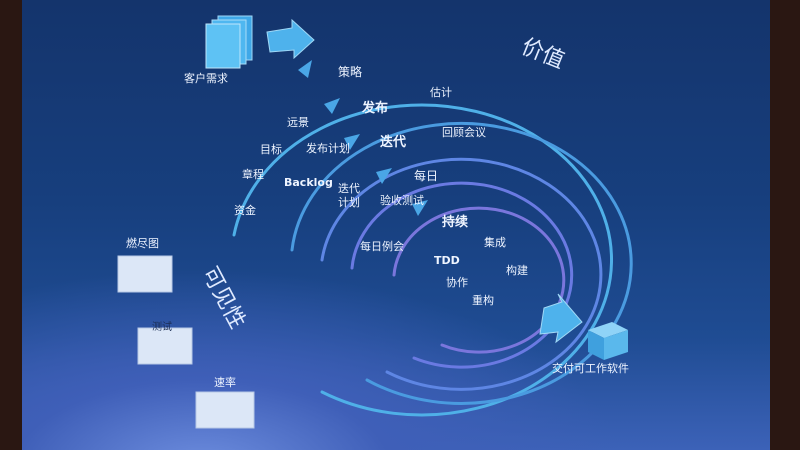  Describe the element at coordinates (165, 346) in the screenshot. I see `testing-box` at that location.